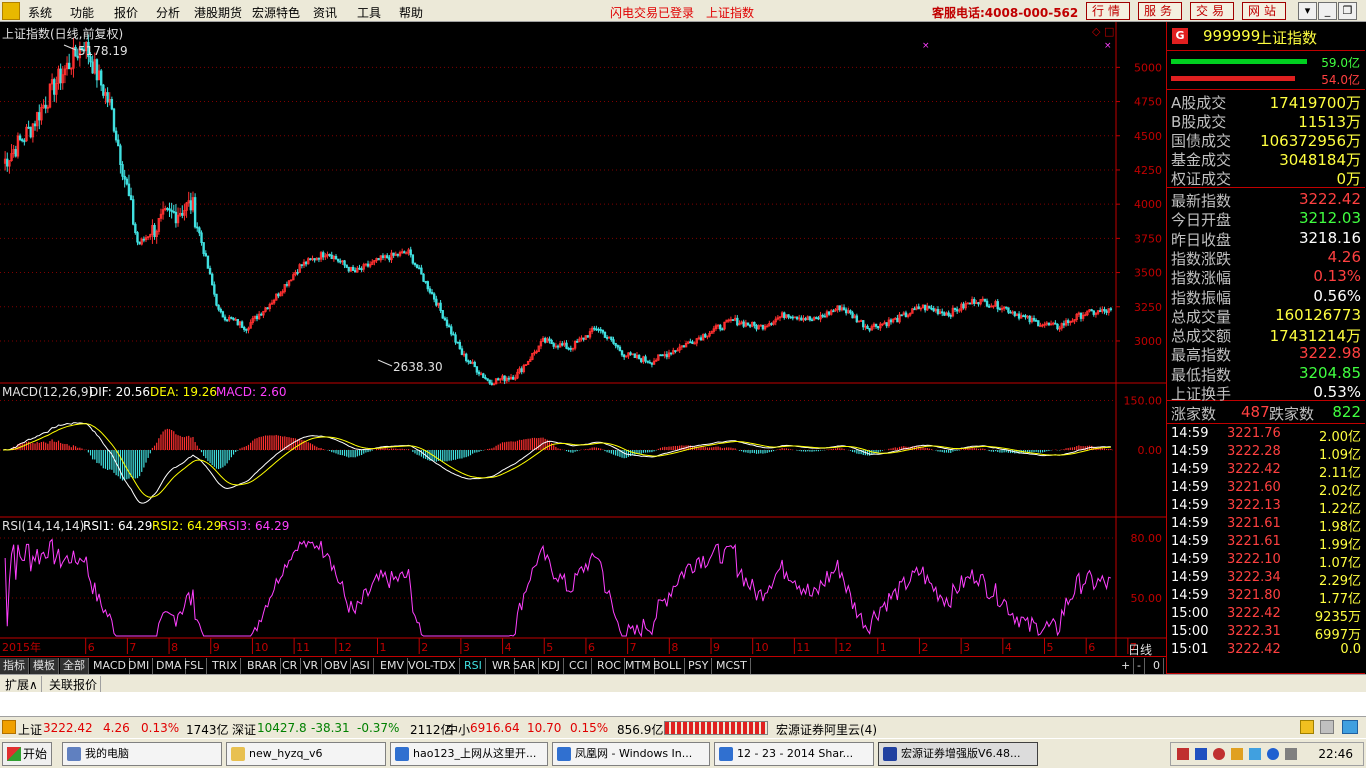  Describe the element at coordinates (27, 754) in the screenshot. I see `start-button: 开始` at that location.